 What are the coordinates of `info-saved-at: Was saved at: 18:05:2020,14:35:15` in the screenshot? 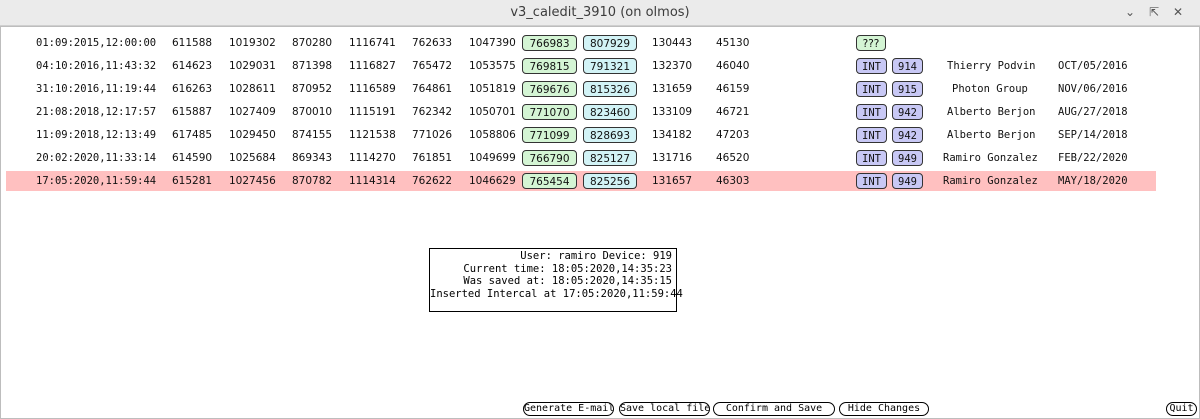 It's located at (567, 281).